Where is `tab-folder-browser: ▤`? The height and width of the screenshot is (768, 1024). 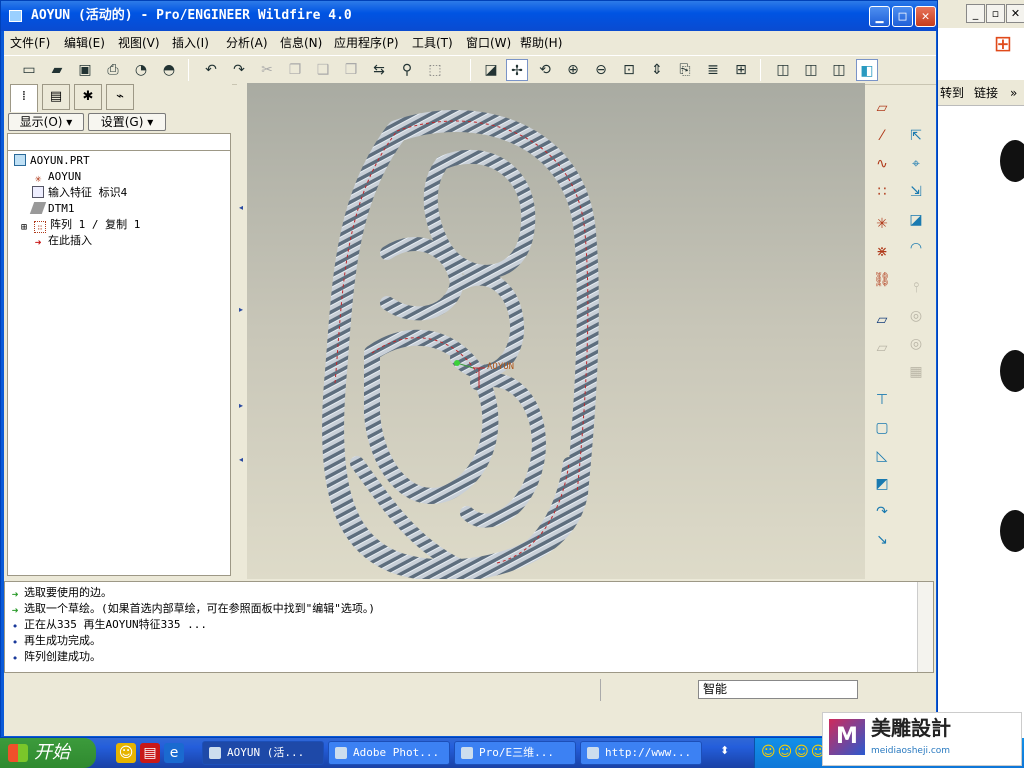
tab-folder-browser: ▤ is located at coordinates (56, 97).